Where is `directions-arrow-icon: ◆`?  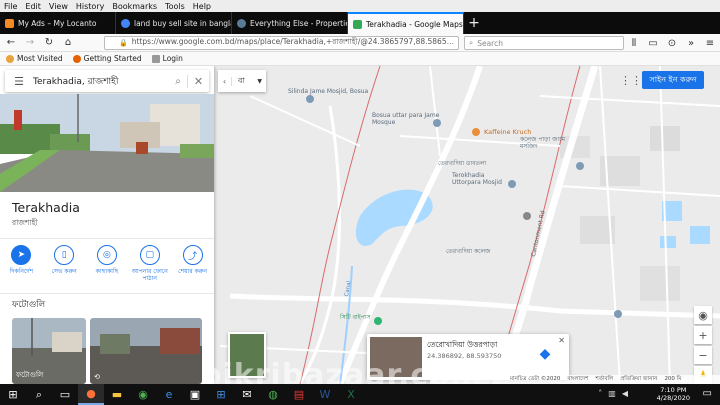 directions-arrow-icon: ◆ is located at coordinates (545, 356).